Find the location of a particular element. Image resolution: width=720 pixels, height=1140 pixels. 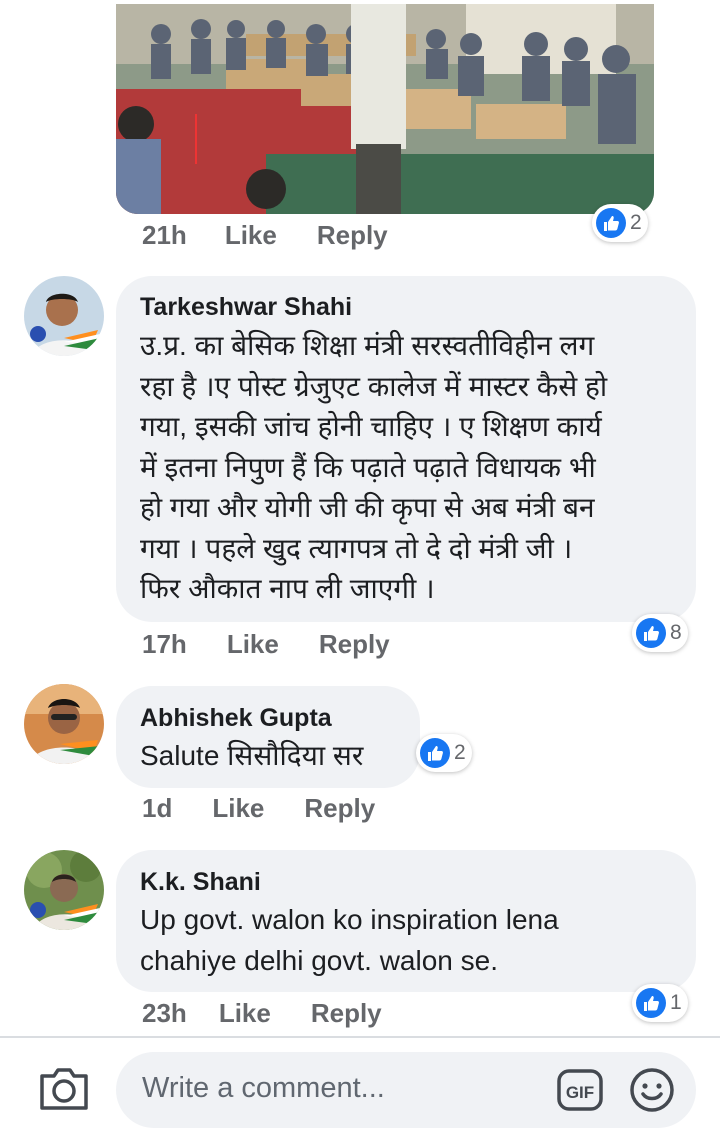

comment-reaction-count: 8 is located at coordinates (660, 633).